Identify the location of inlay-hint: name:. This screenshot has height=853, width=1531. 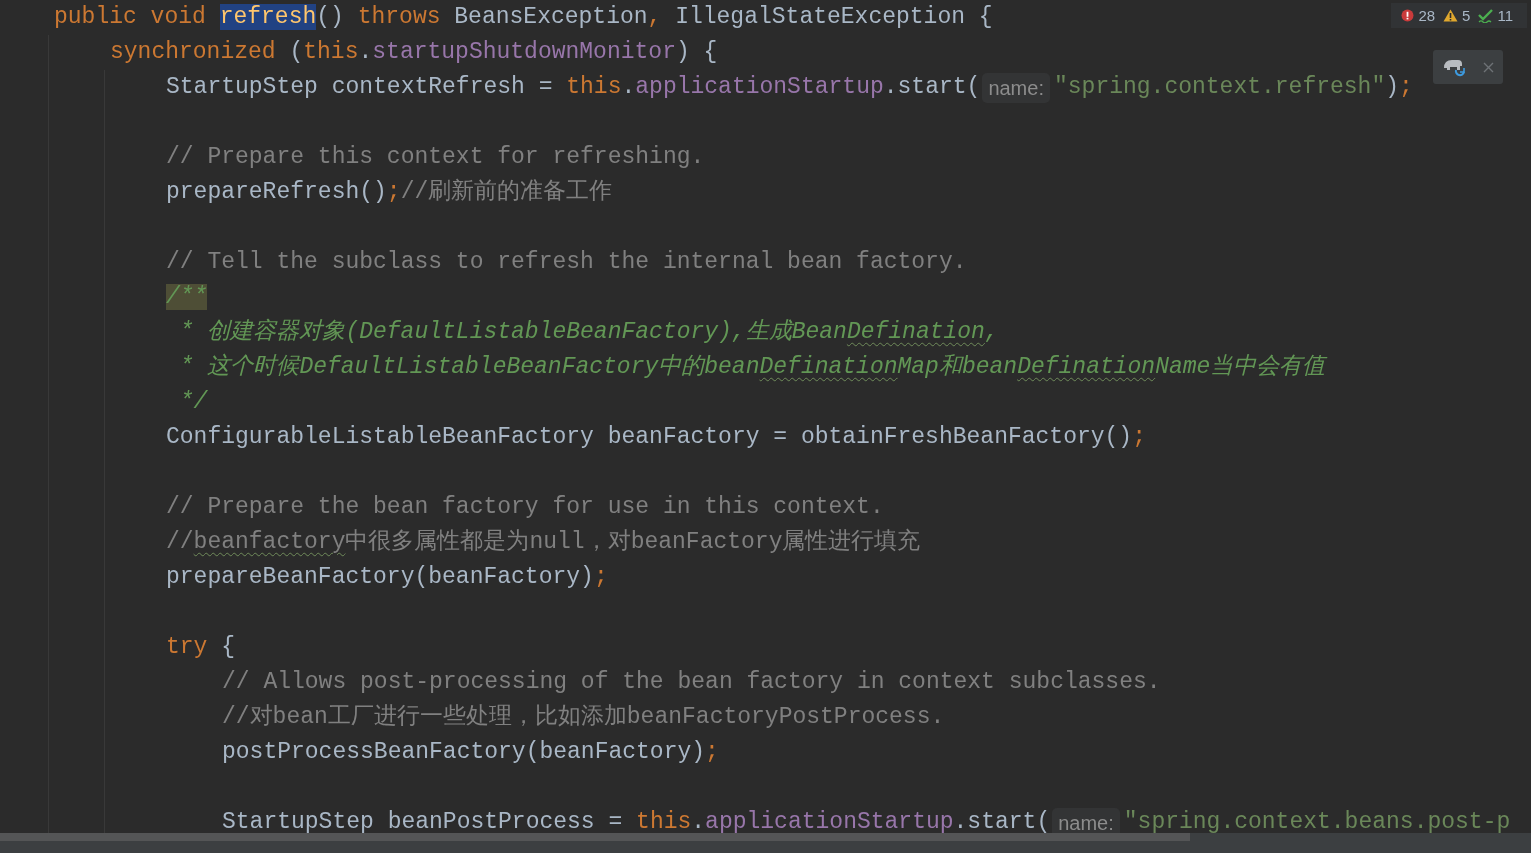
(1016, 87).